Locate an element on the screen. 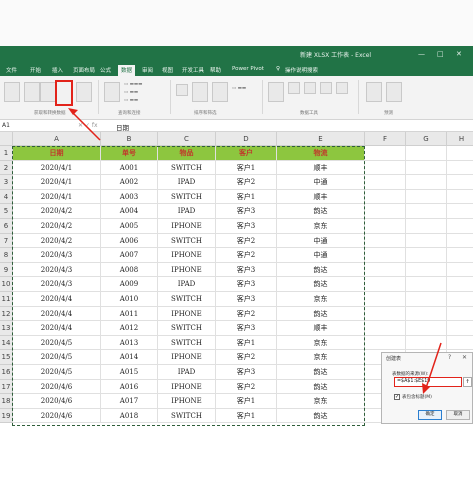 The height and width of the screenshot is (477, 473). edit-links-item: ▭ ▬▬ is located at coordinates (131, 100).